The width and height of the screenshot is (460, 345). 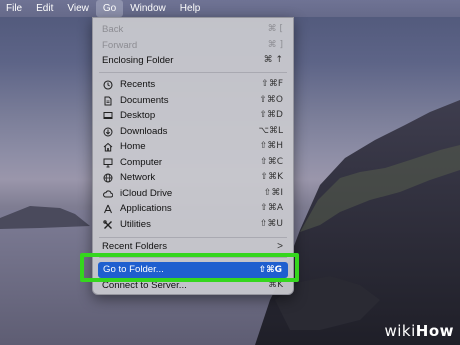 I want to click on menu-item-network: Network ⇧⌘K, so click(x=193, y=178).